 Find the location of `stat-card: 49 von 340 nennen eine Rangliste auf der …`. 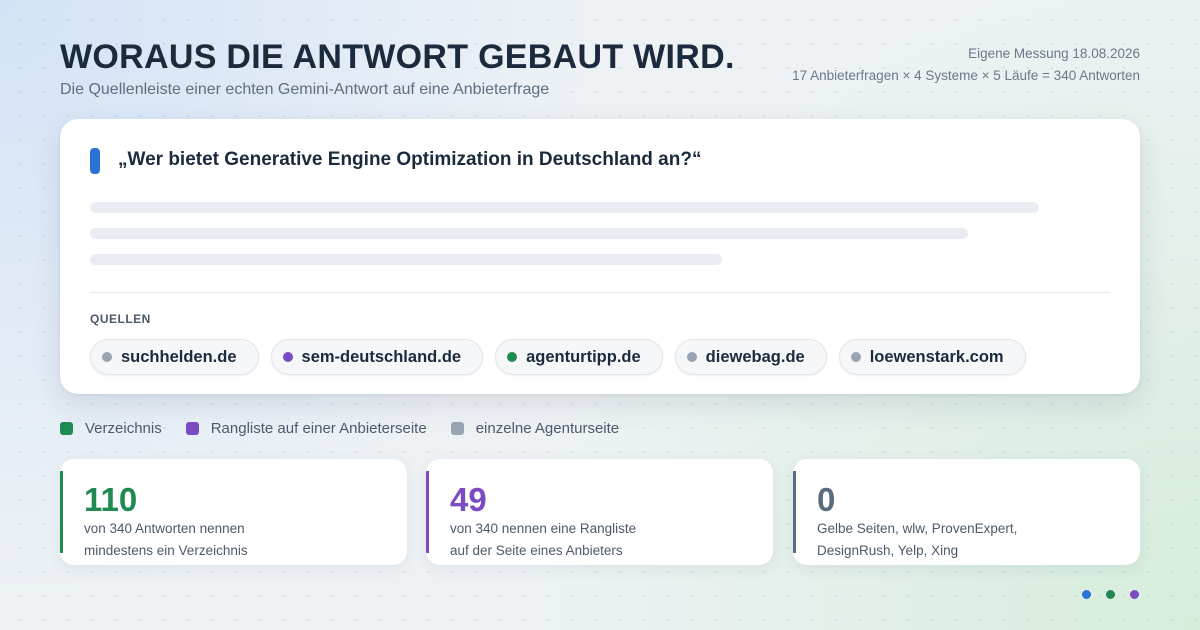

stat-card: 49 von 340 nennen eine Rangliste auf der … is located at coordinates (599, 512).